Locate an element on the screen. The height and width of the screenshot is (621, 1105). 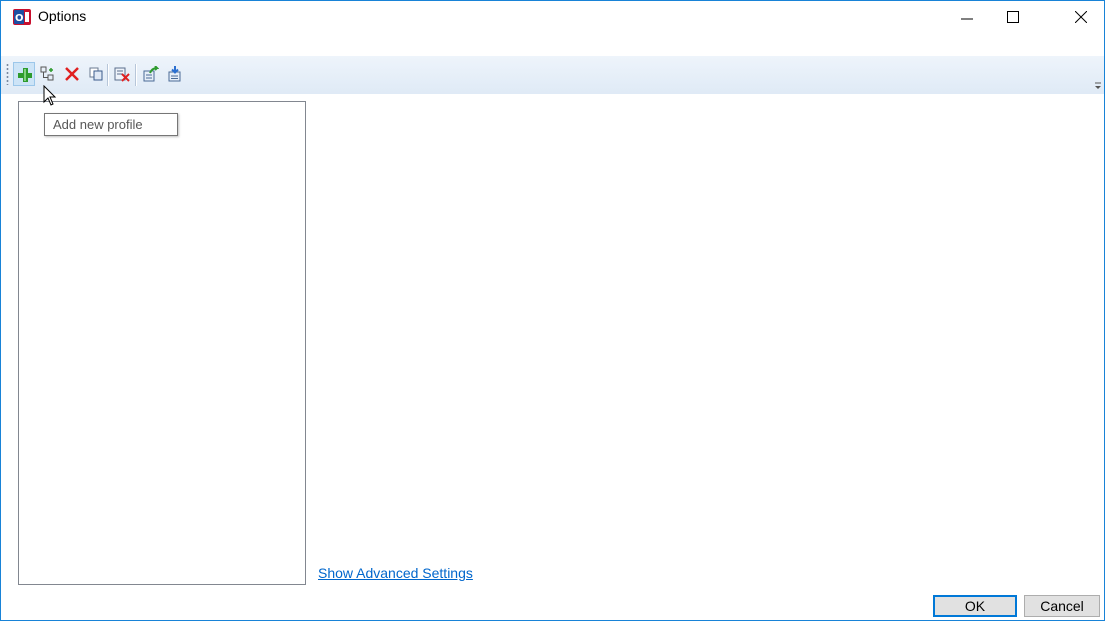
options-app-icon: O is located at coordinates (22, 17).